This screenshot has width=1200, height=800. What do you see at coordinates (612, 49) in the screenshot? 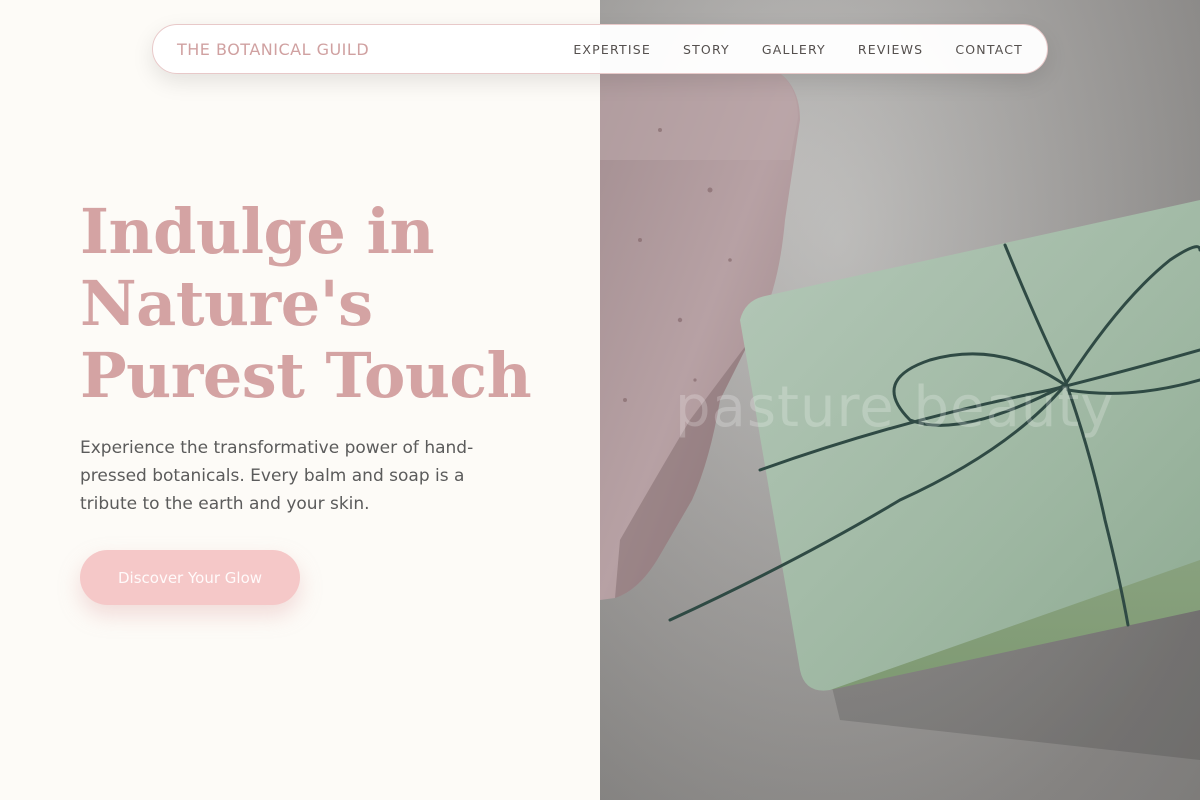
I see `nav-link-expertise: EXPERTISE` at bounding box center [612, 49].